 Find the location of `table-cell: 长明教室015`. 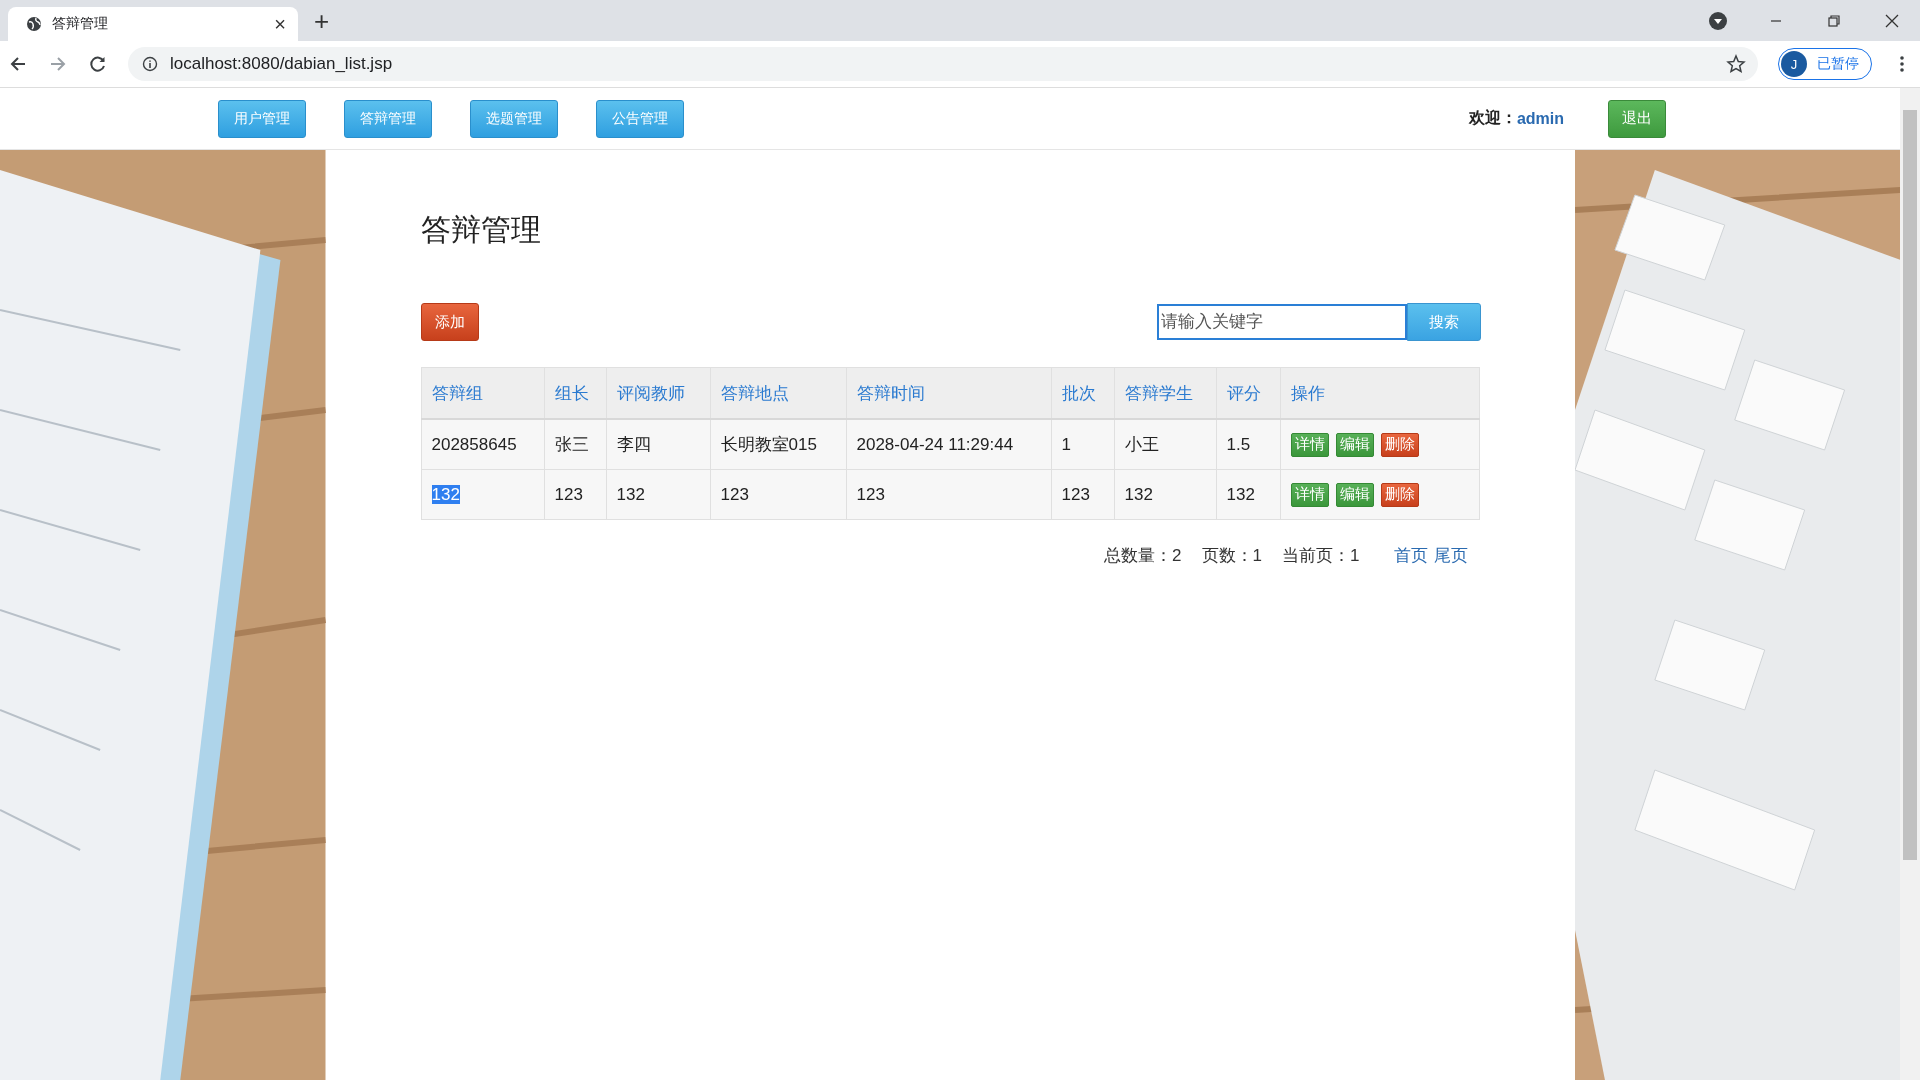

table-cell: 长明教室015 is located at coordinates (778, 444).